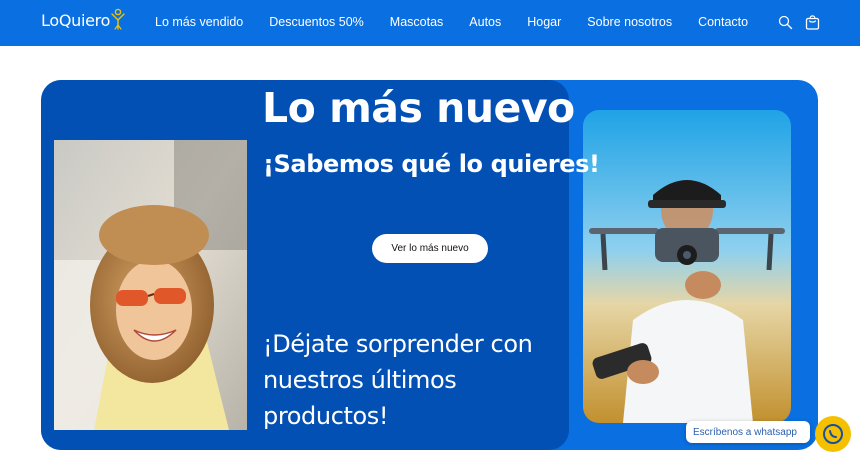 Image resolution: width=860 pixels, height=456 pixels. I want to click on search-icon, so click(785, 22).